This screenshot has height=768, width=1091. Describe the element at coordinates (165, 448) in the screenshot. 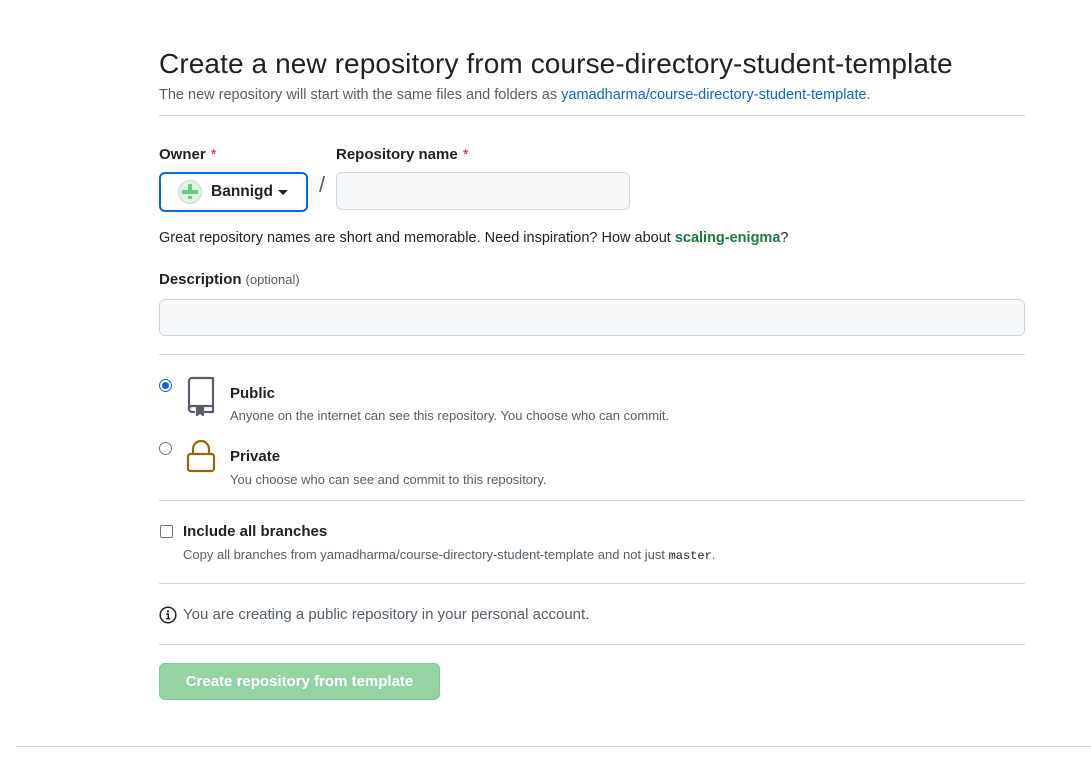

I see `private-radio` at that location.